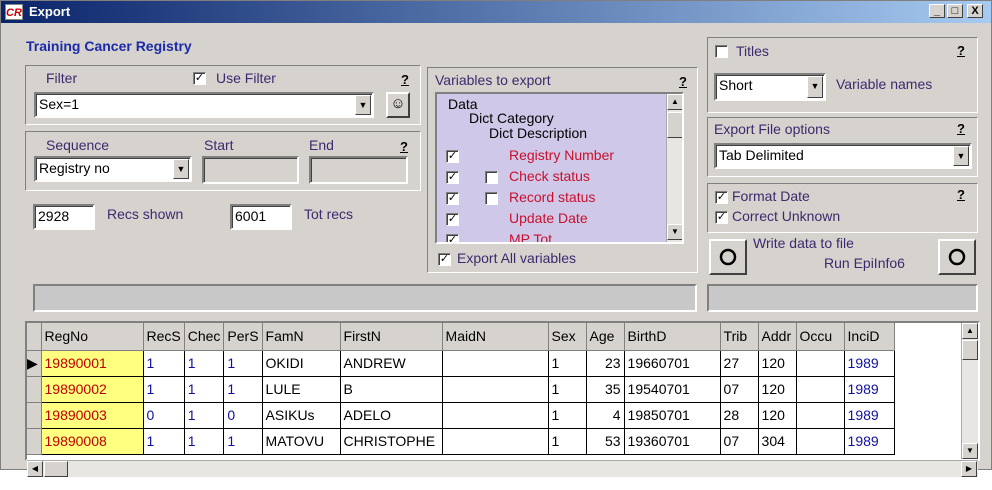  Describe the element at coordinates (398, 105) in the screenshot. I see `smiley-icon: ☺` at that location.